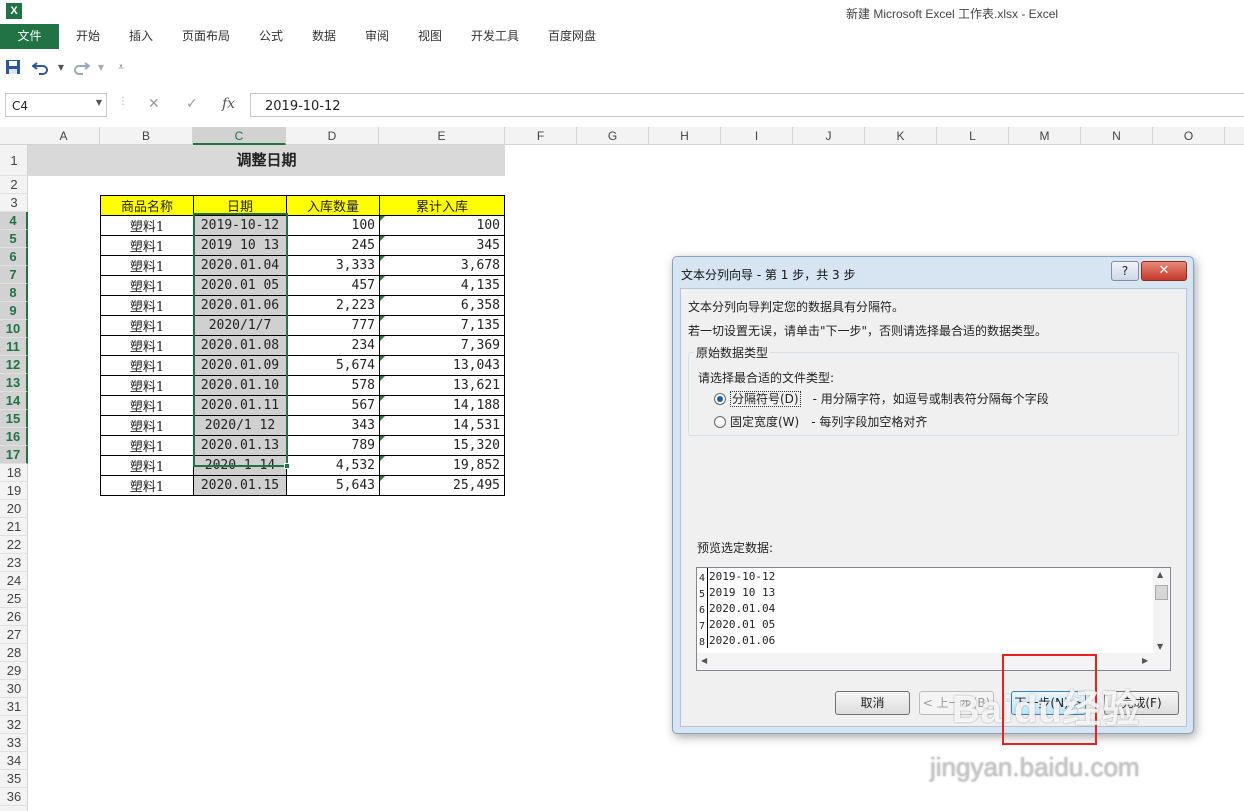 This screenshot has width=1244, height=811. I want to click on header-cell: 累计入库, so click(442, 205).